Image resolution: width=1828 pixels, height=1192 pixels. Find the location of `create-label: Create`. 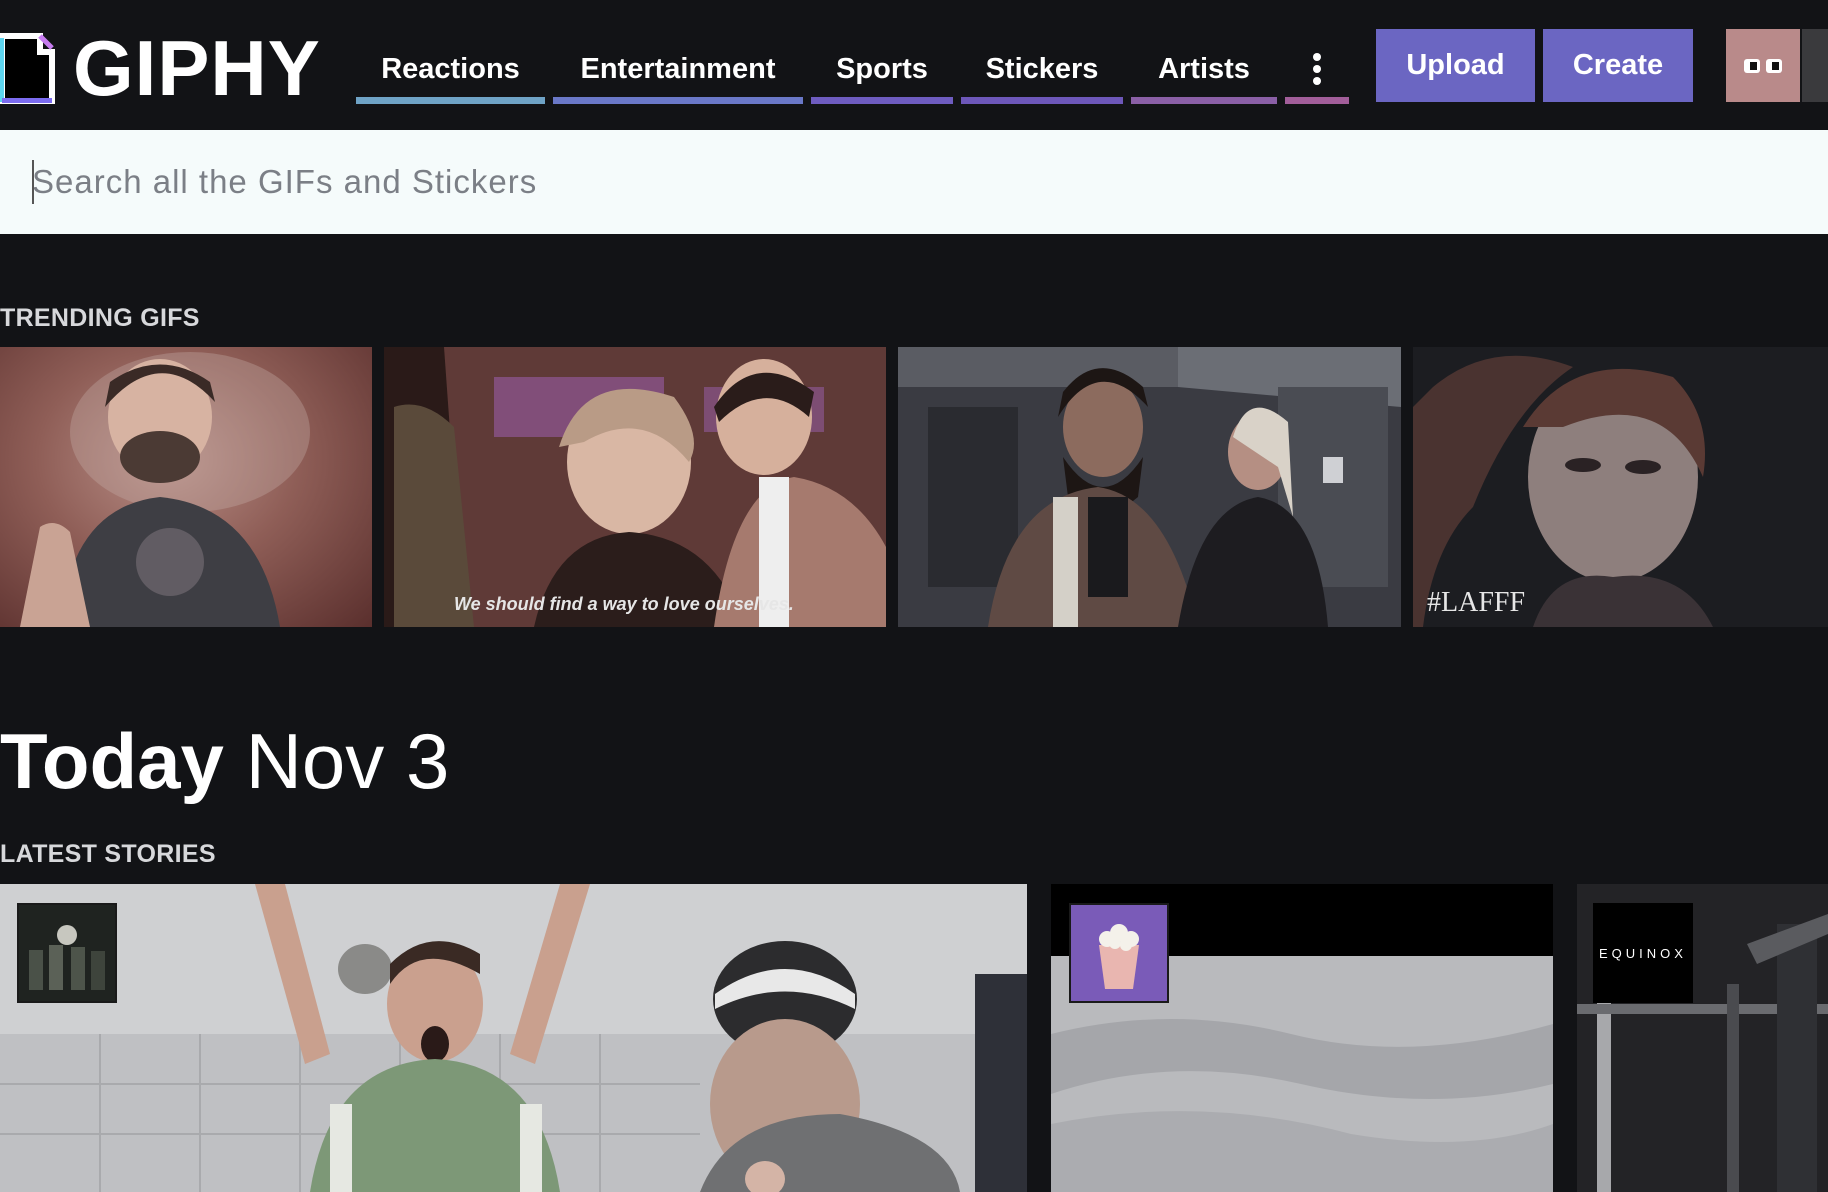

create-label: Create is located at coordinates (1618, 65).